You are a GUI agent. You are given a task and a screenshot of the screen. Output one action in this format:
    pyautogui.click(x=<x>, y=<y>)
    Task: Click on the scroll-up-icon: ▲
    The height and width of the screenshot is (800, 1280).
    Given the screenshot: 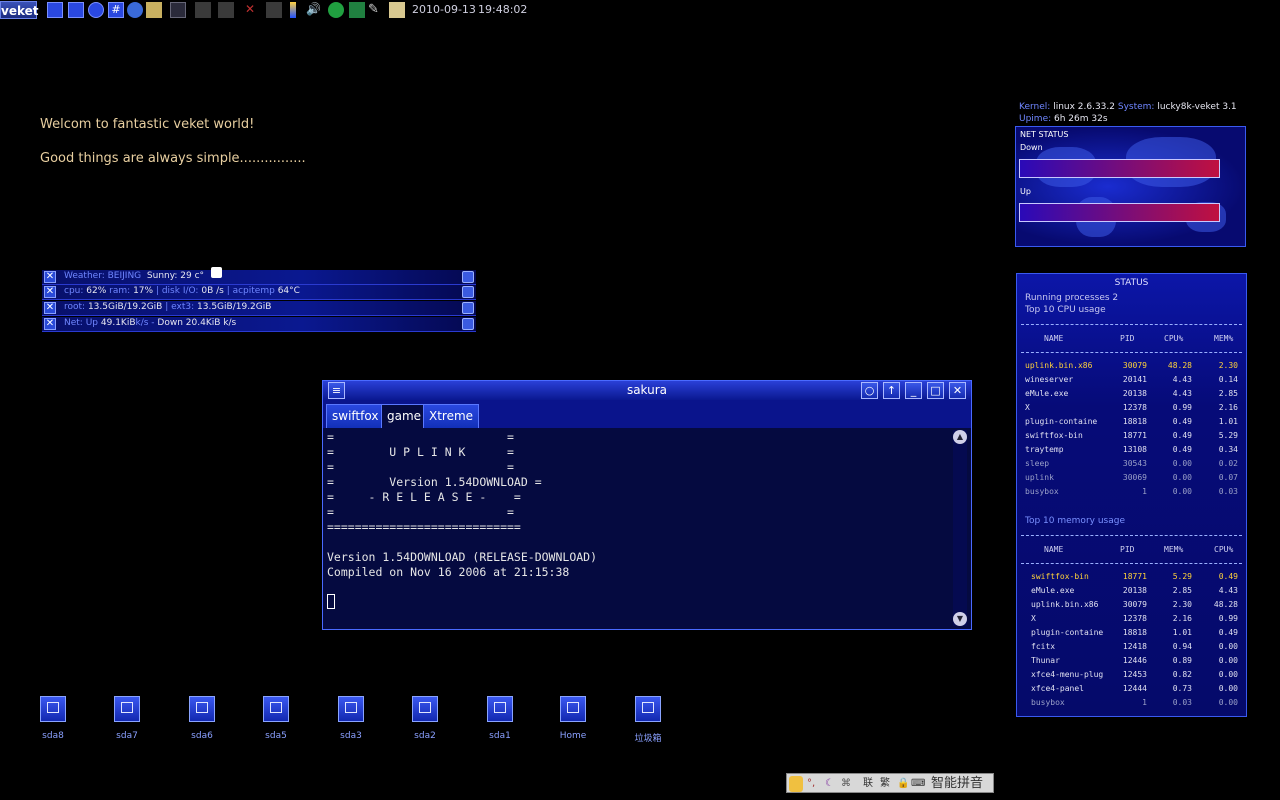 What is the action you would take?
    pyautogui.click(x=960, y=437)
    